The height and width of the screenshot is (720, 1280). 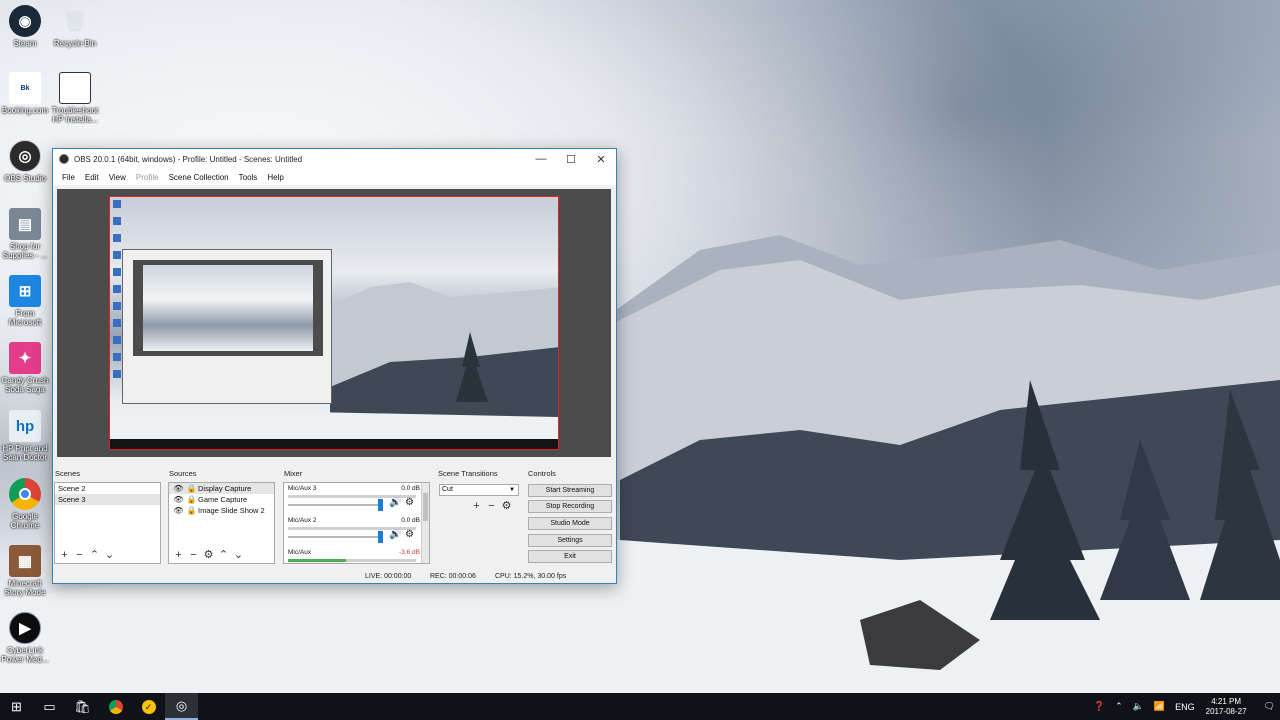 What do you see at coordinates (275, 177) in the screenshot?
I see `menu-help: Help` at bounding box center [275, 177].